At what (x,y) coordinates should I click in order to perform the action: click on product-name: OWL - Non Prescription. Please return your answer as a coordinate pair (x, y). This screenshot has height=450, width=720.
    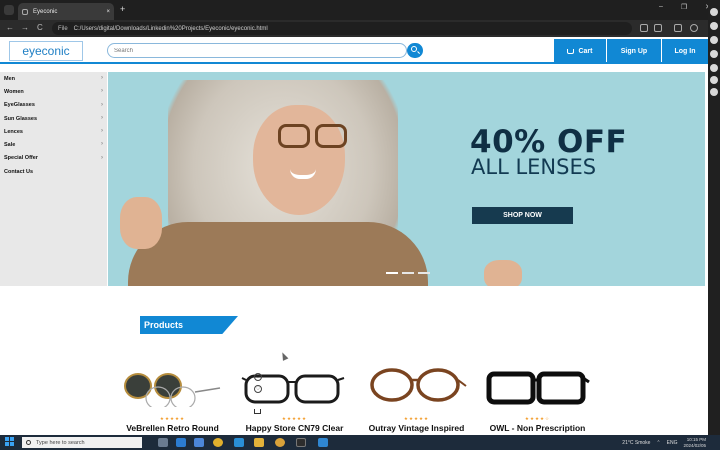
    Looking at the image, I should click on (537, 428).